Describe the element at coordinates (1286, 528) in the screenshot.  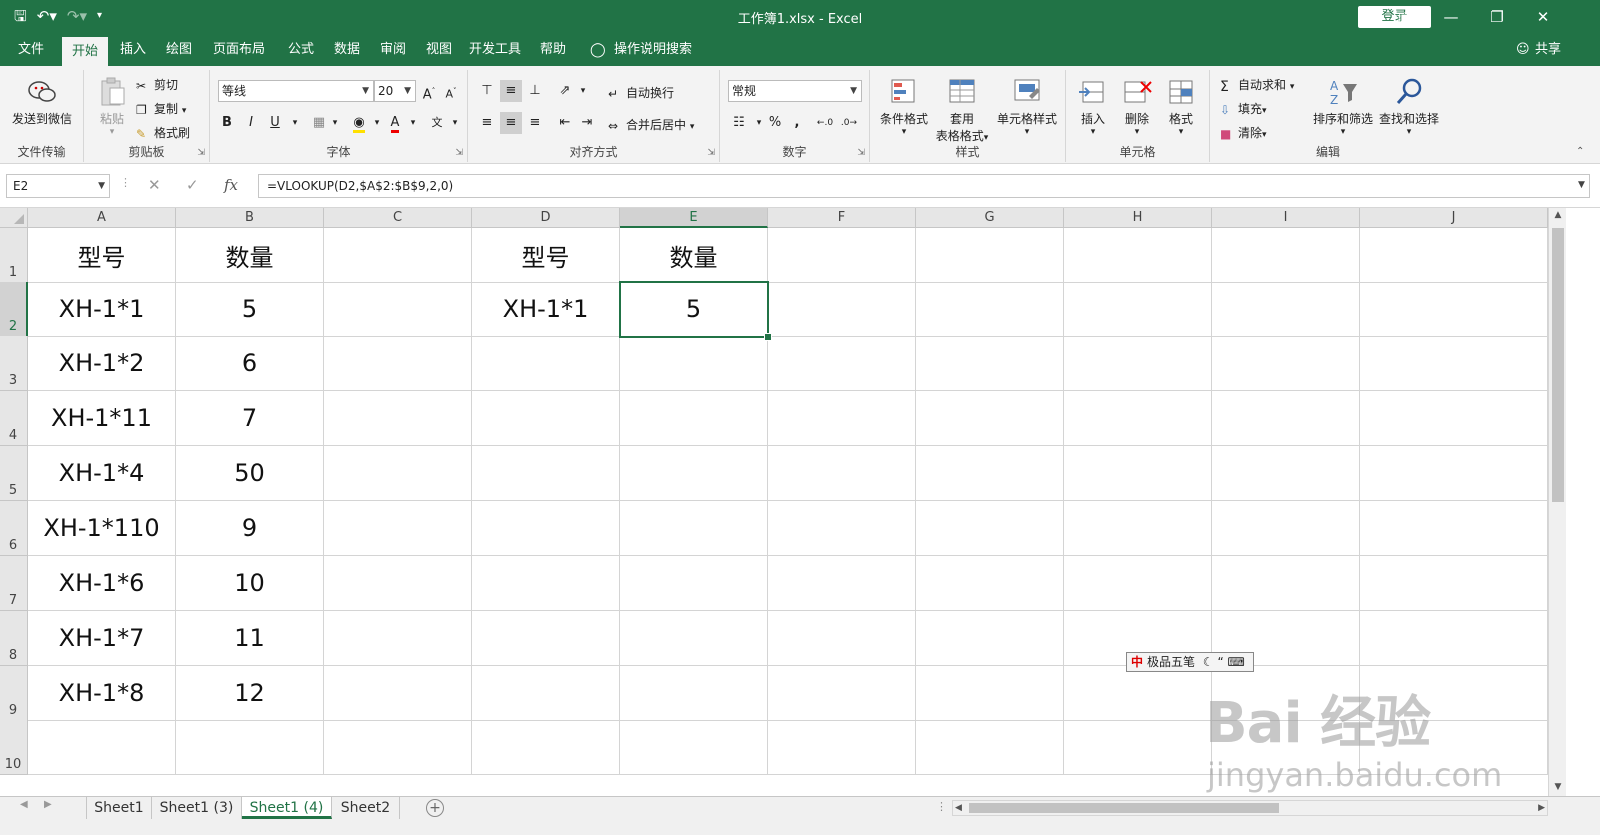
I see `cell-i6` at that location.